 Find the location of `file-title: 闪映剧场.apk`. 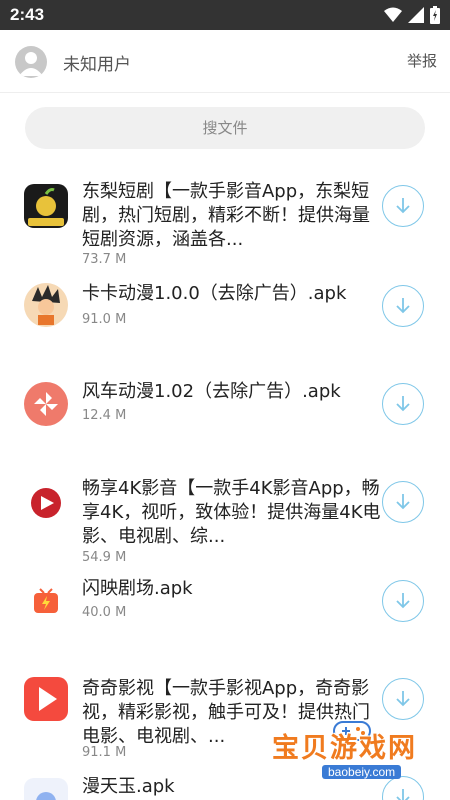

file-title: 闪映剧场.apk is located at coordinates (137, 588).